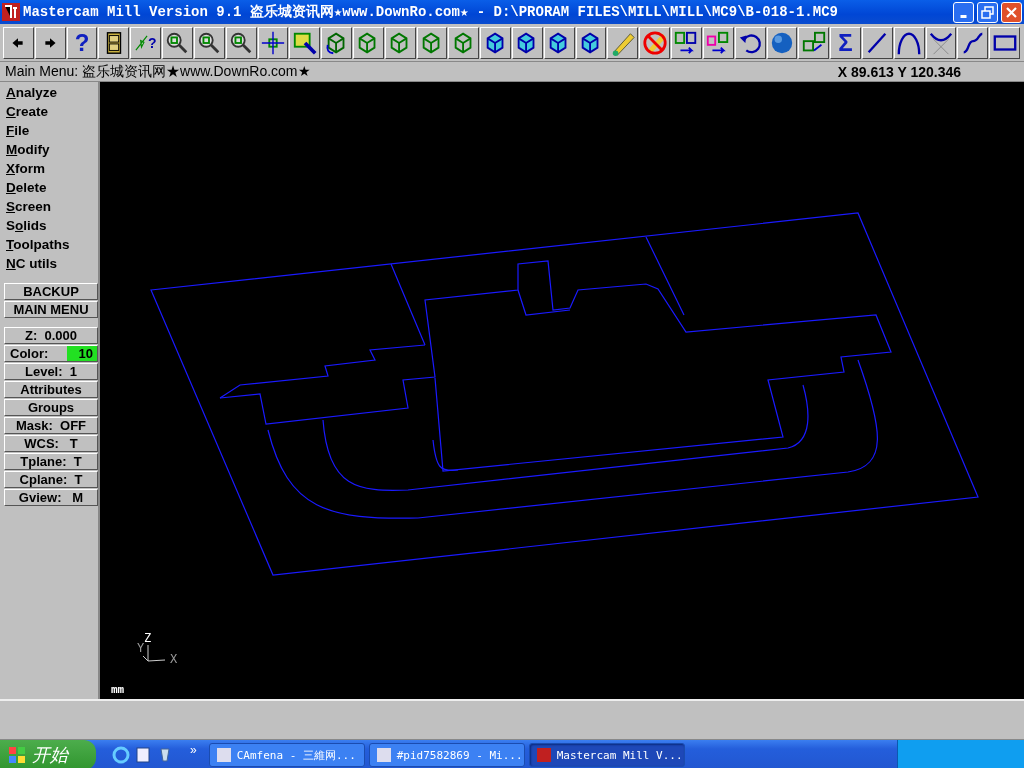 The height and width of the screenshot is (768, 1024). What do you see at coordinates (114, 43) in the screenshot?
I see `cabinet-button` at bounding box center [114, 43].